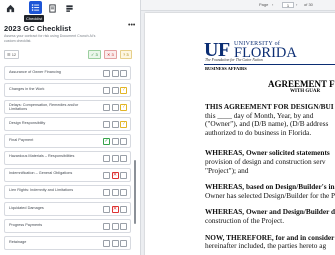  Describe the element at coordinates (67, 73) in the screenshot. I see `checklist-item: Assurance of Owner Financing` at that location.